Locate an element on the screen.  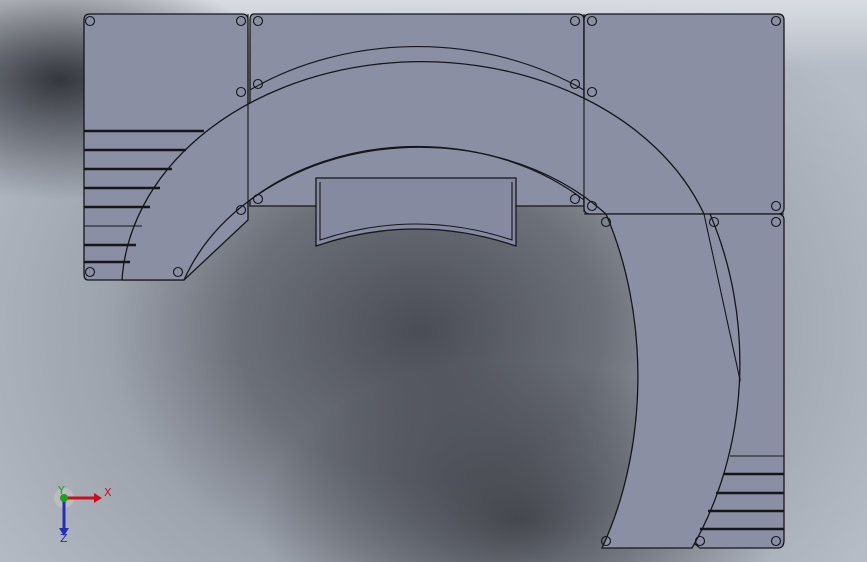
pocket is located at coordinates (416, 212).